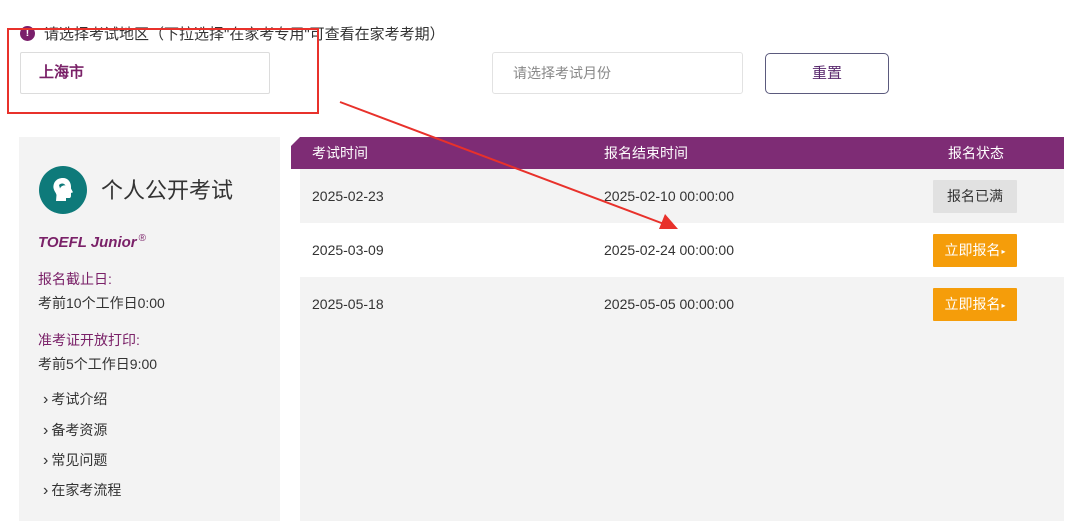 The height and width of the screenshot is (521, 1080). Describe the element at coordinates (145, 73) in the screenshot. I see `region-select: 上海市` at that location.